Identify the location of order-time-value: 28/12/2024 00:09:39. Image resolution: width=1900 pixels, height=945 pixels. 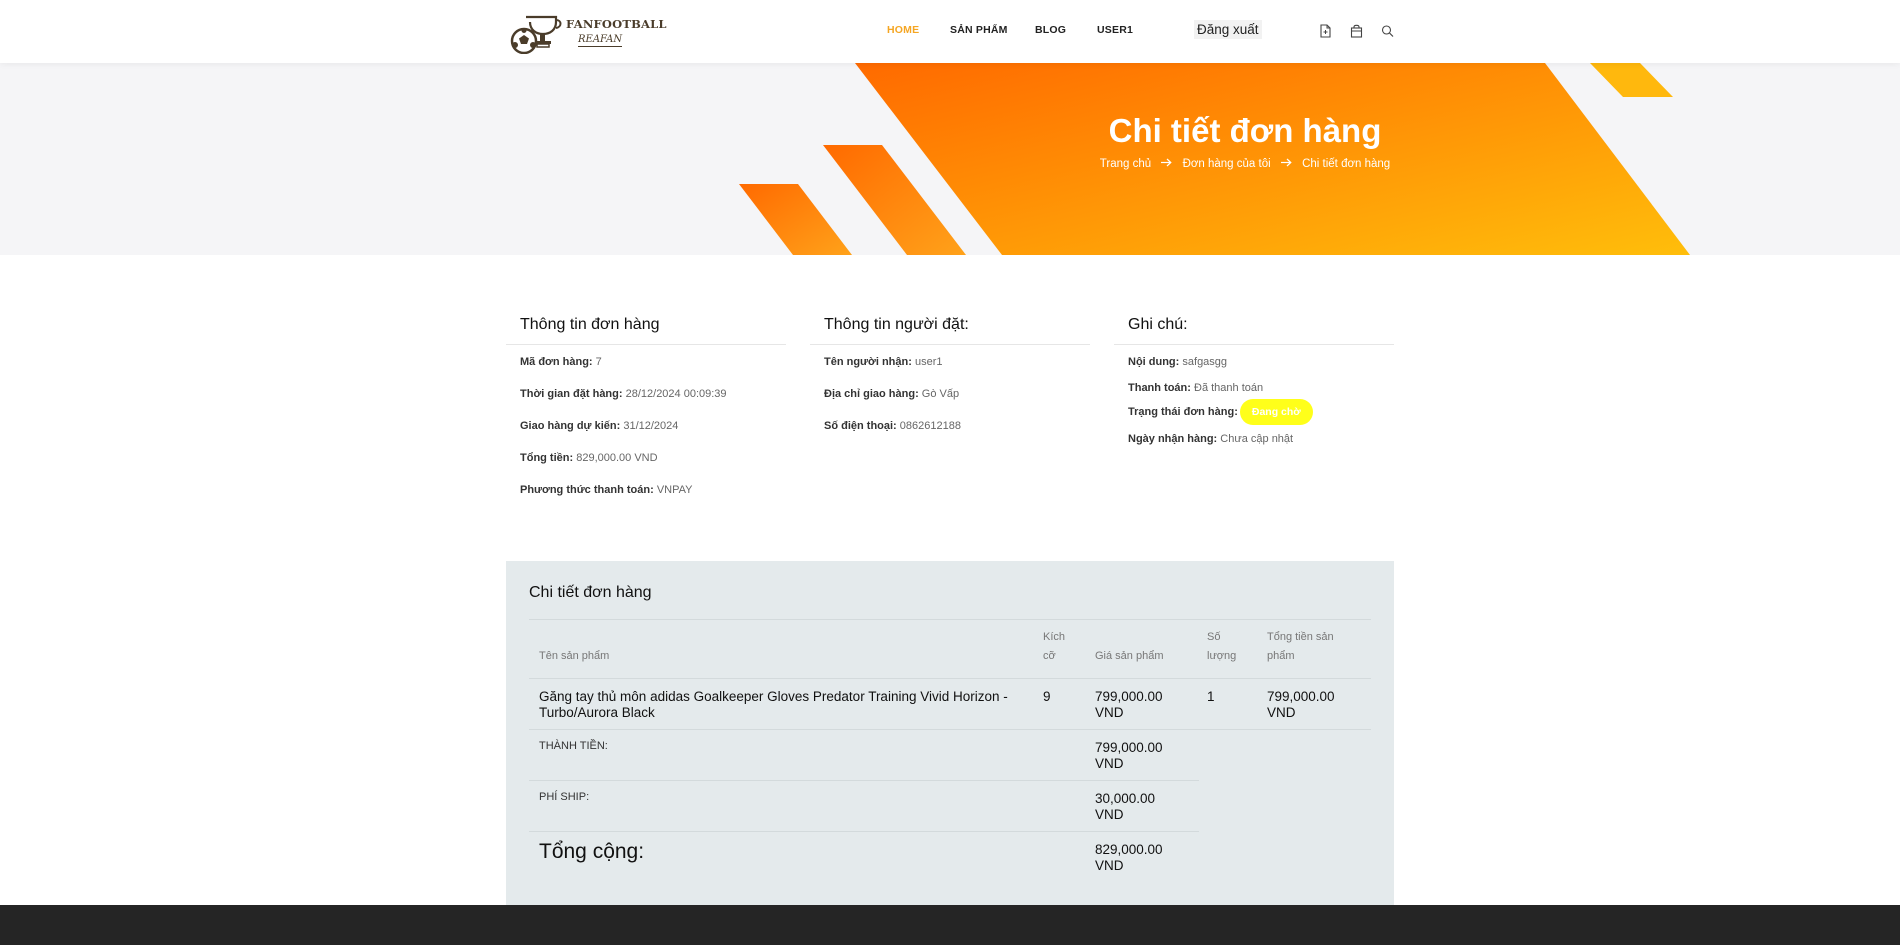
(676, 394).